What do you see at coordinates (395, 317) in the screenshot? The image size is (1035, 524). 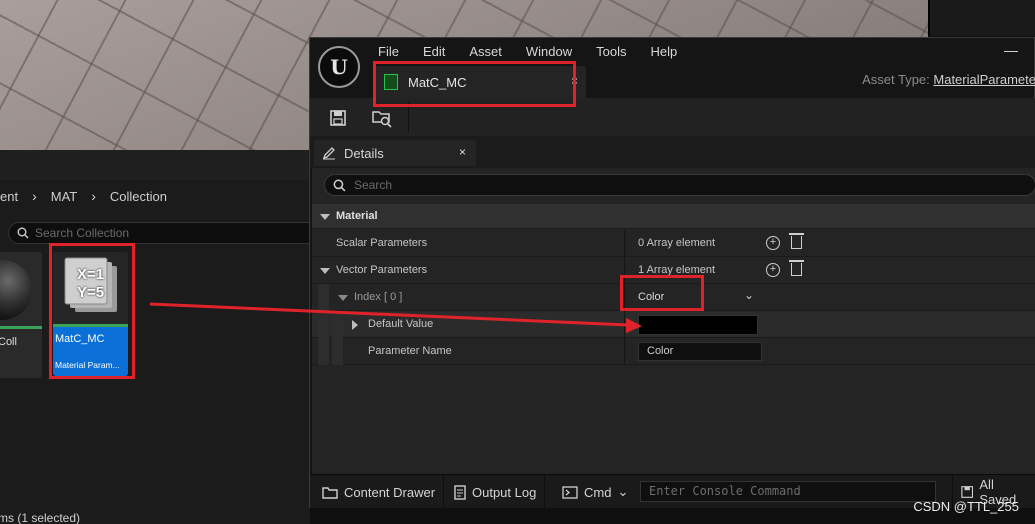 I see `annotation-arrow` at bounding box center [395, 317].